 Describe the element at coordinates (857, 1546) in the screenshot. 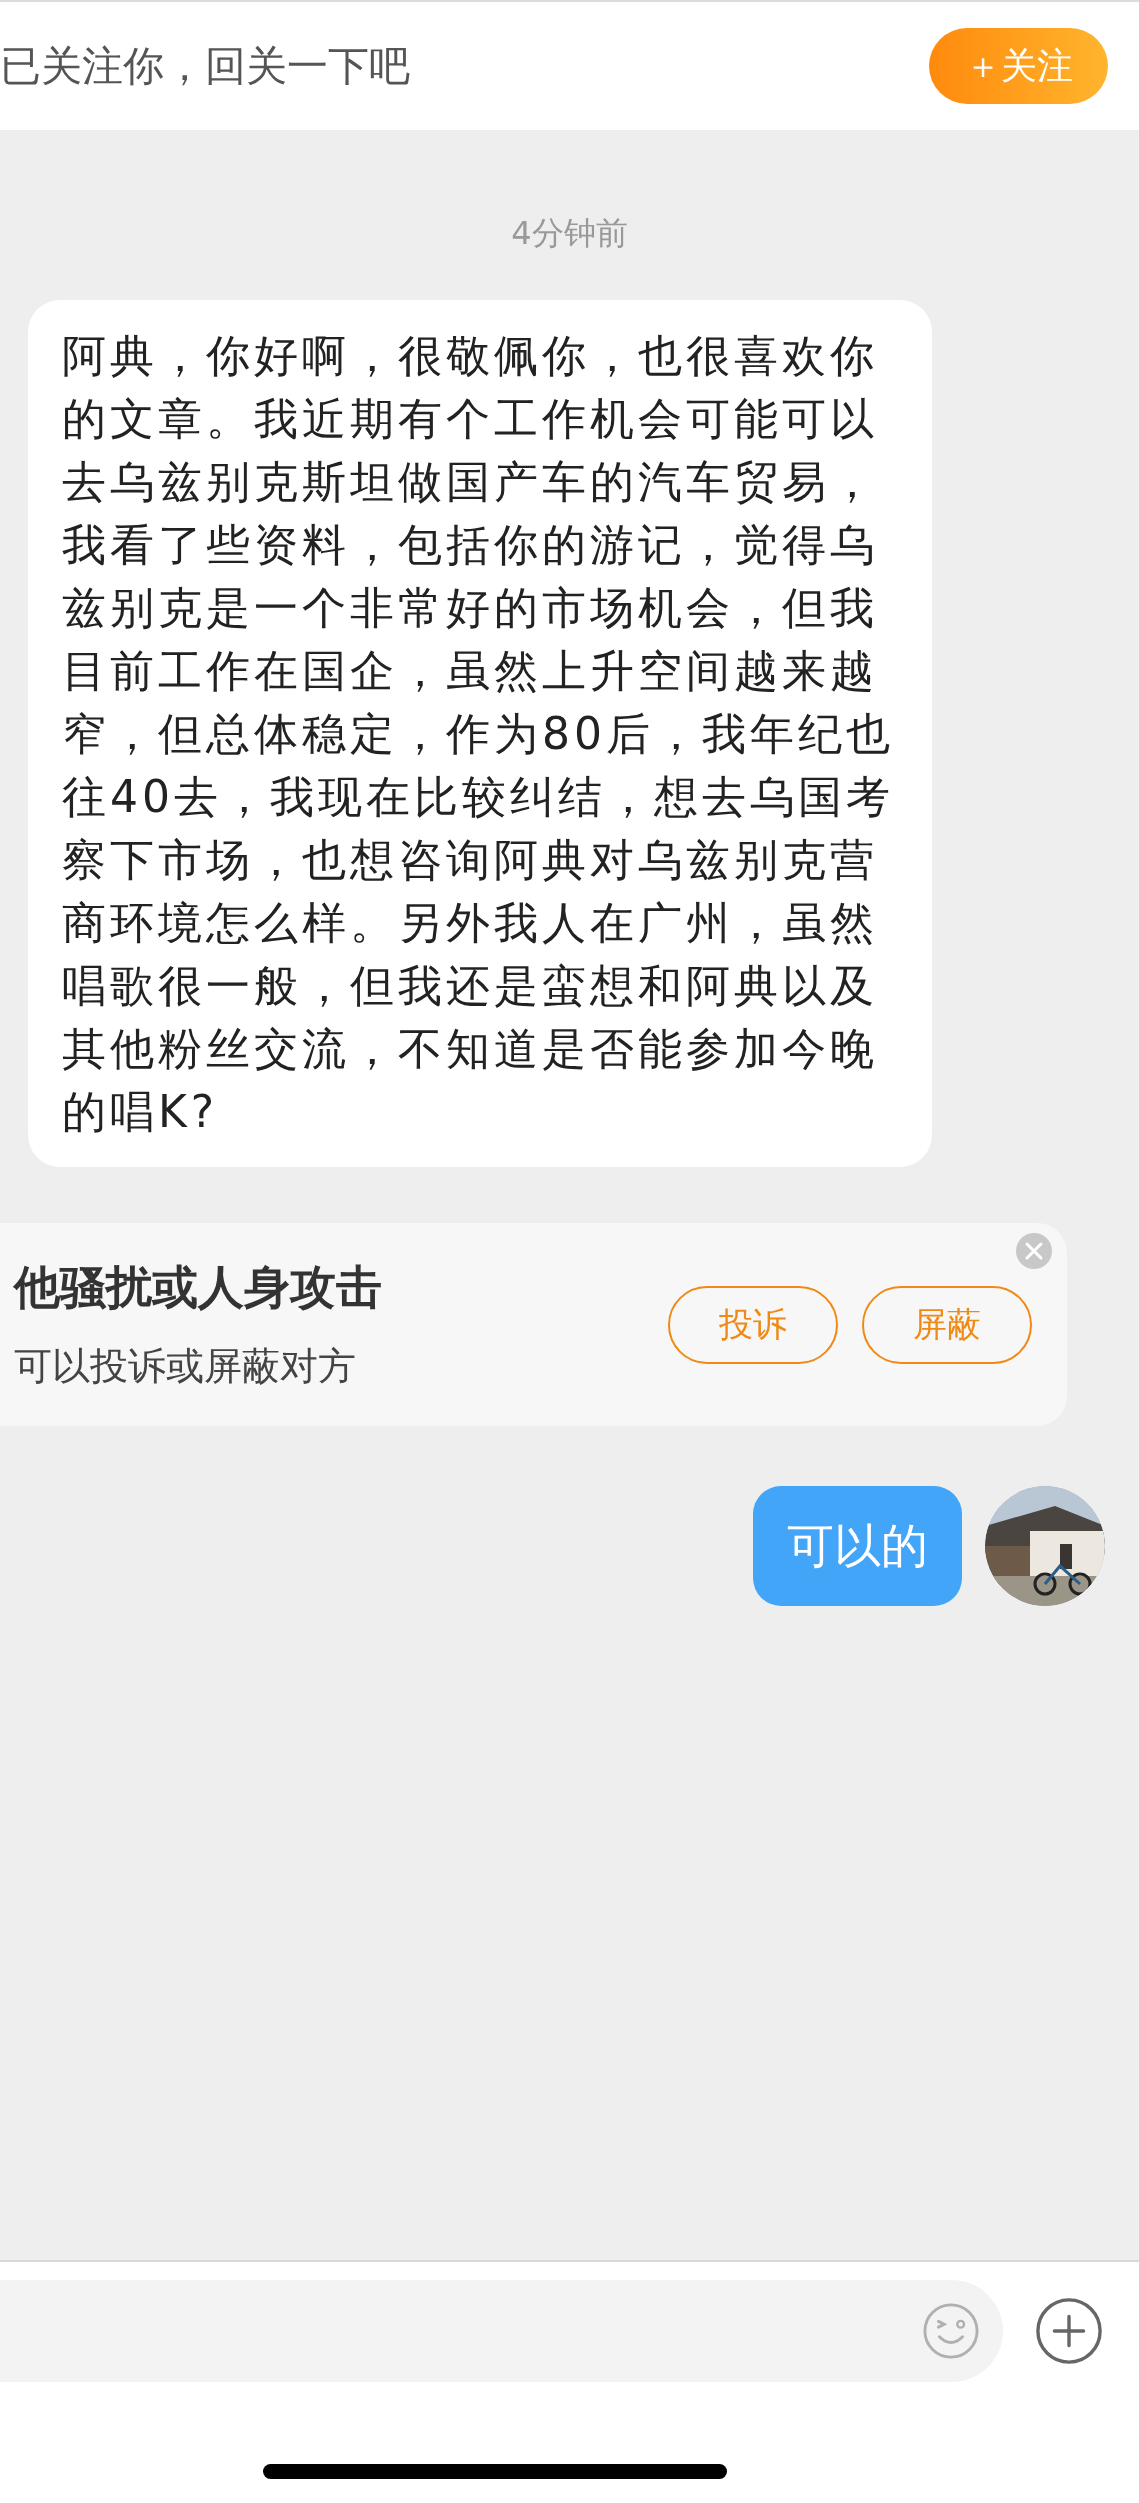

I see `message-bubble: 可以的` at that location.